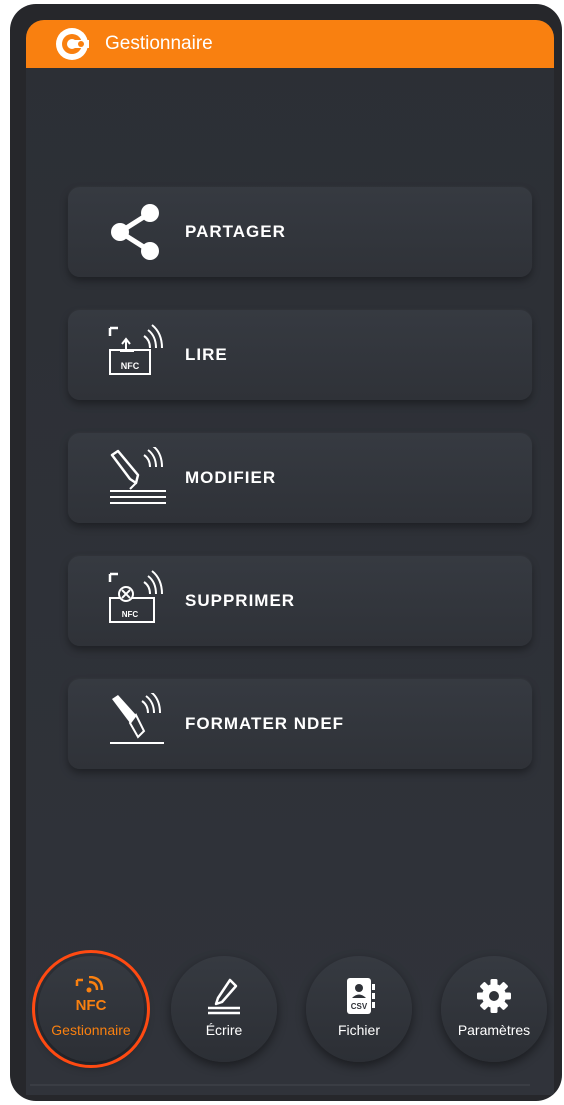 The height and width of the screenshot is (1105, 564). I want to click on svg-text: CSV, so click(359, 1006).